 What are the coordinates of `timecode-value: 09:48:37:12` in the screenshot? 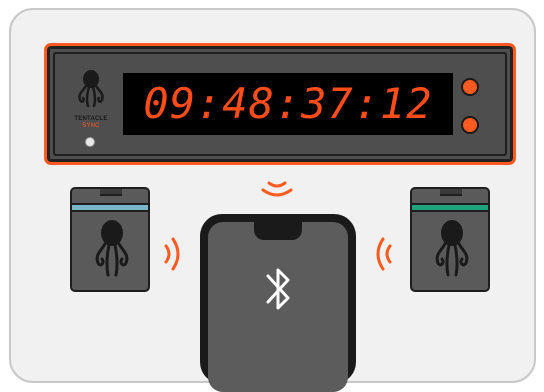 It's located at (288, 103).